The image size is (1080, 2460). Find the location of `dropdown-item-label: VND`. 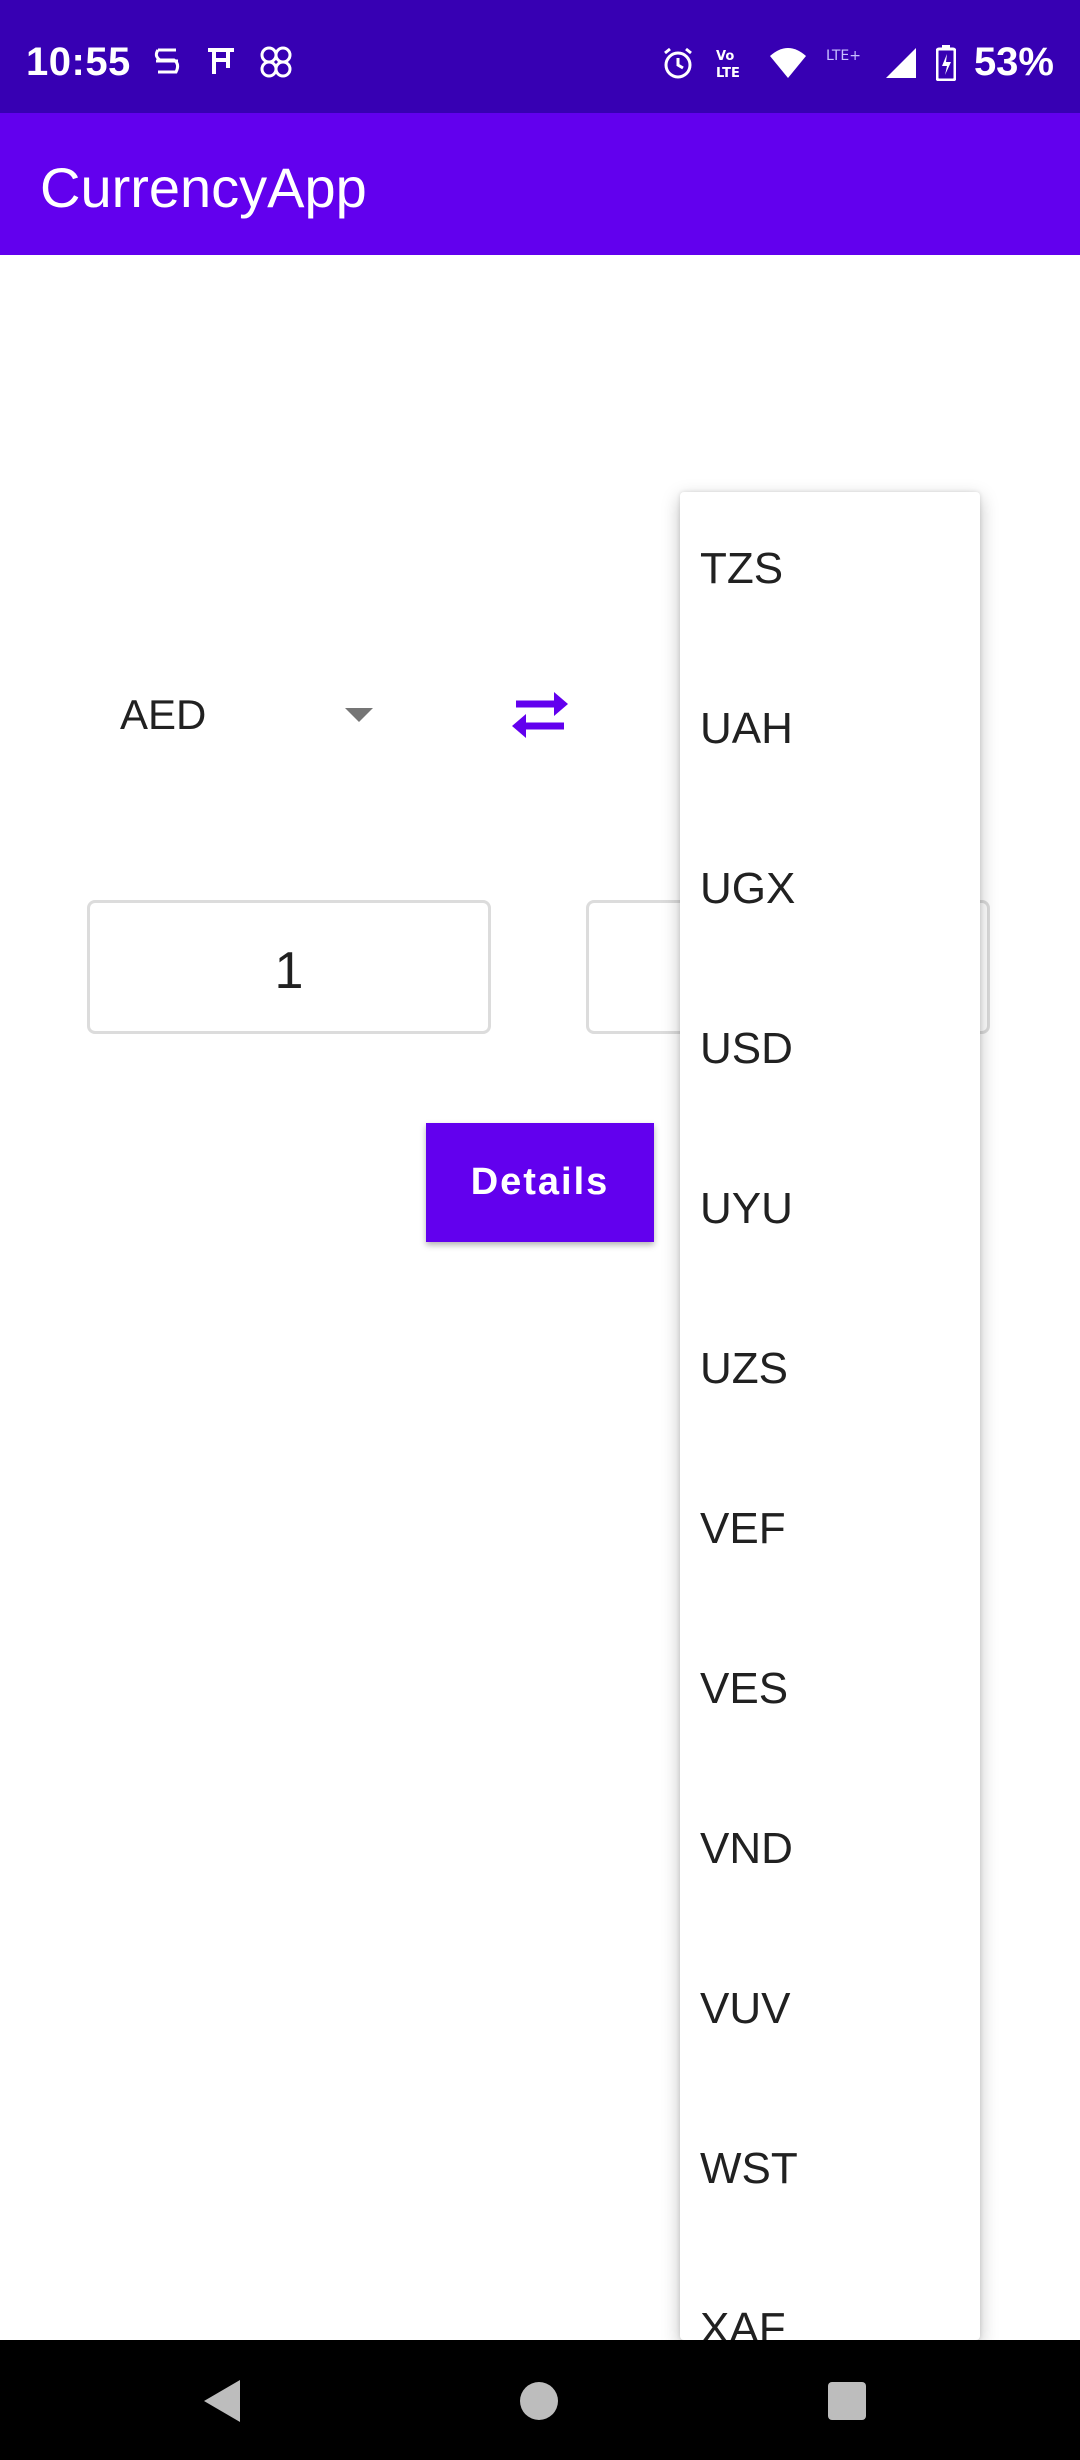

dropdown-item-label: VND is located at coordinates (746, 1848).